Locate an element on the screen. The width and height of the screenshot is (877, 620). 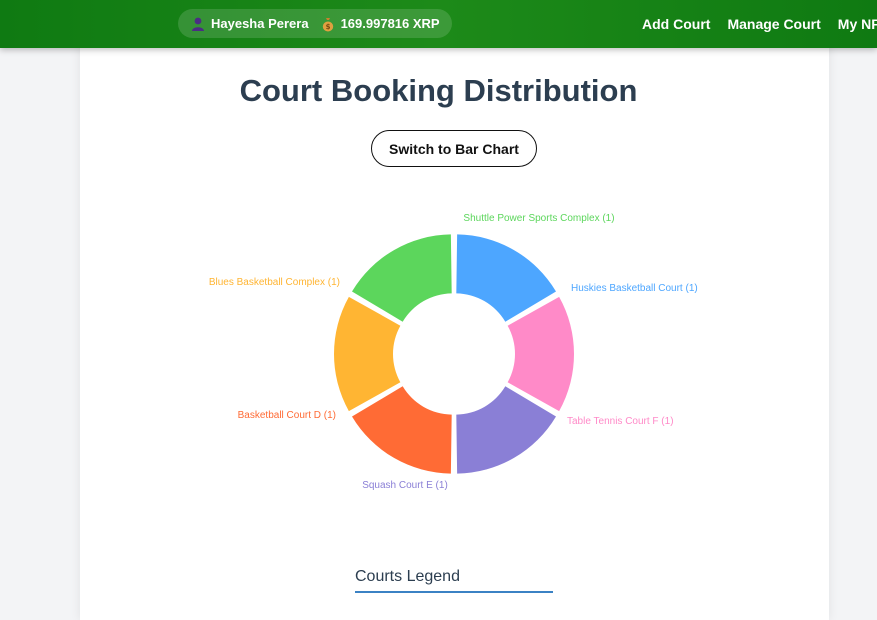
slice-label: Shuttle Power Sports Complex (1) is located at coordinates (538, 218).